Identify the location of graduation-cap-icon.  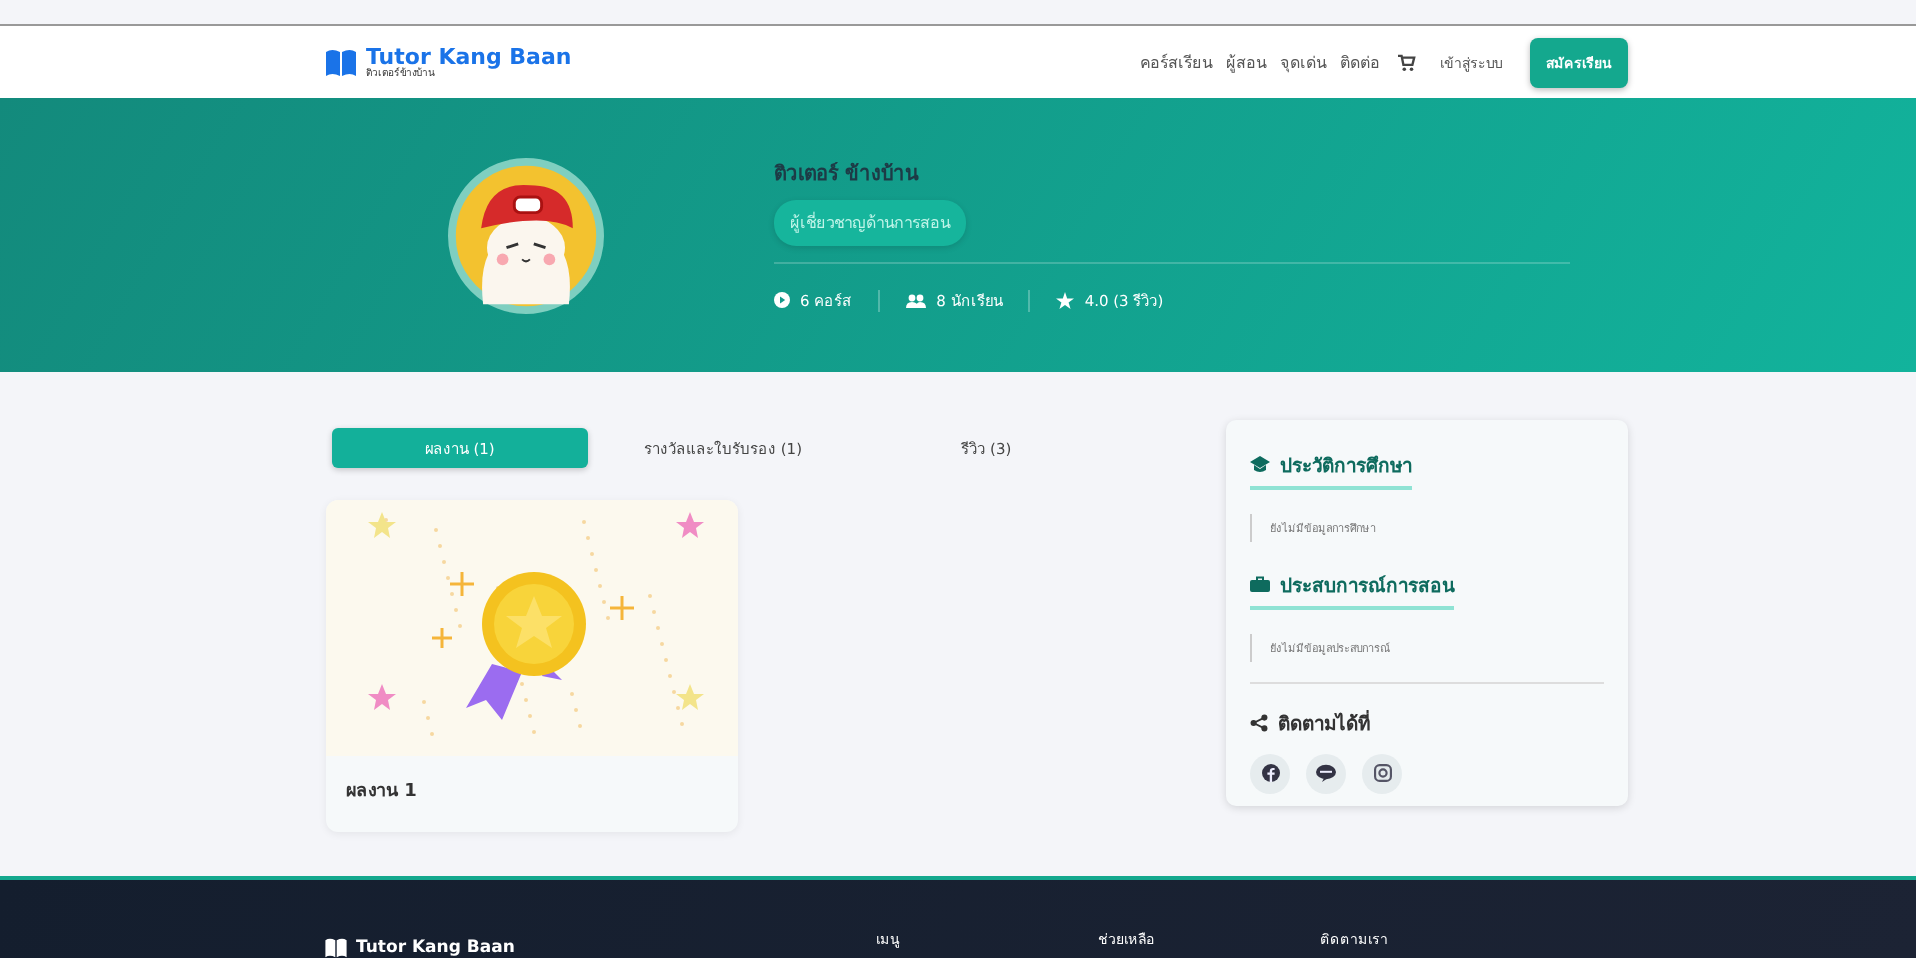
(1260, 465).